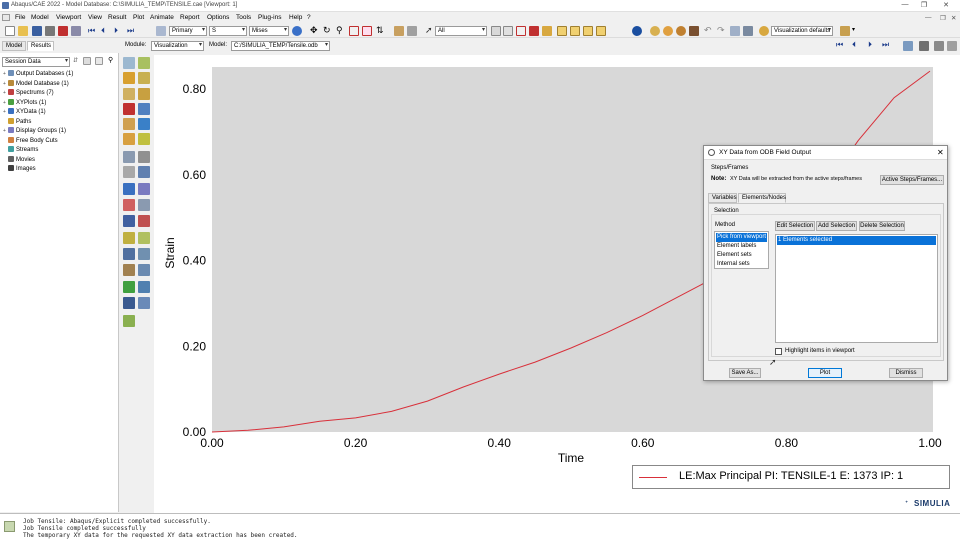  Describe the element at coordinates (63, 31) in the screenshot. I see `stop-icon` at that location.